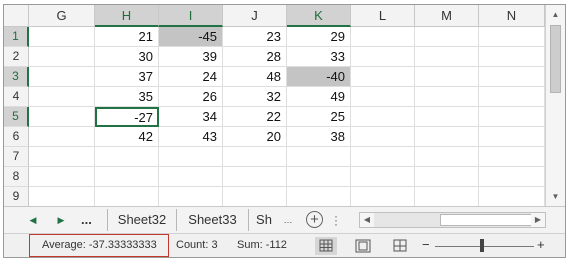 The width and height of the screenshot is (569, 262). What do you see at coordinates (512, 196) in the screenshot?
I see `cell-n9` at bounding box center [512, 196].